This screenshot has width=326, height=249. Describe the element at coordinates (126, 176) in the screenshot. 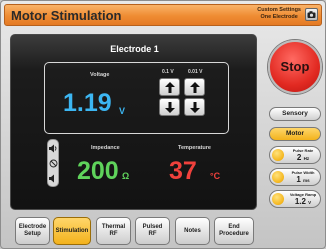

I see `impedance-unit: Ω` at that location.